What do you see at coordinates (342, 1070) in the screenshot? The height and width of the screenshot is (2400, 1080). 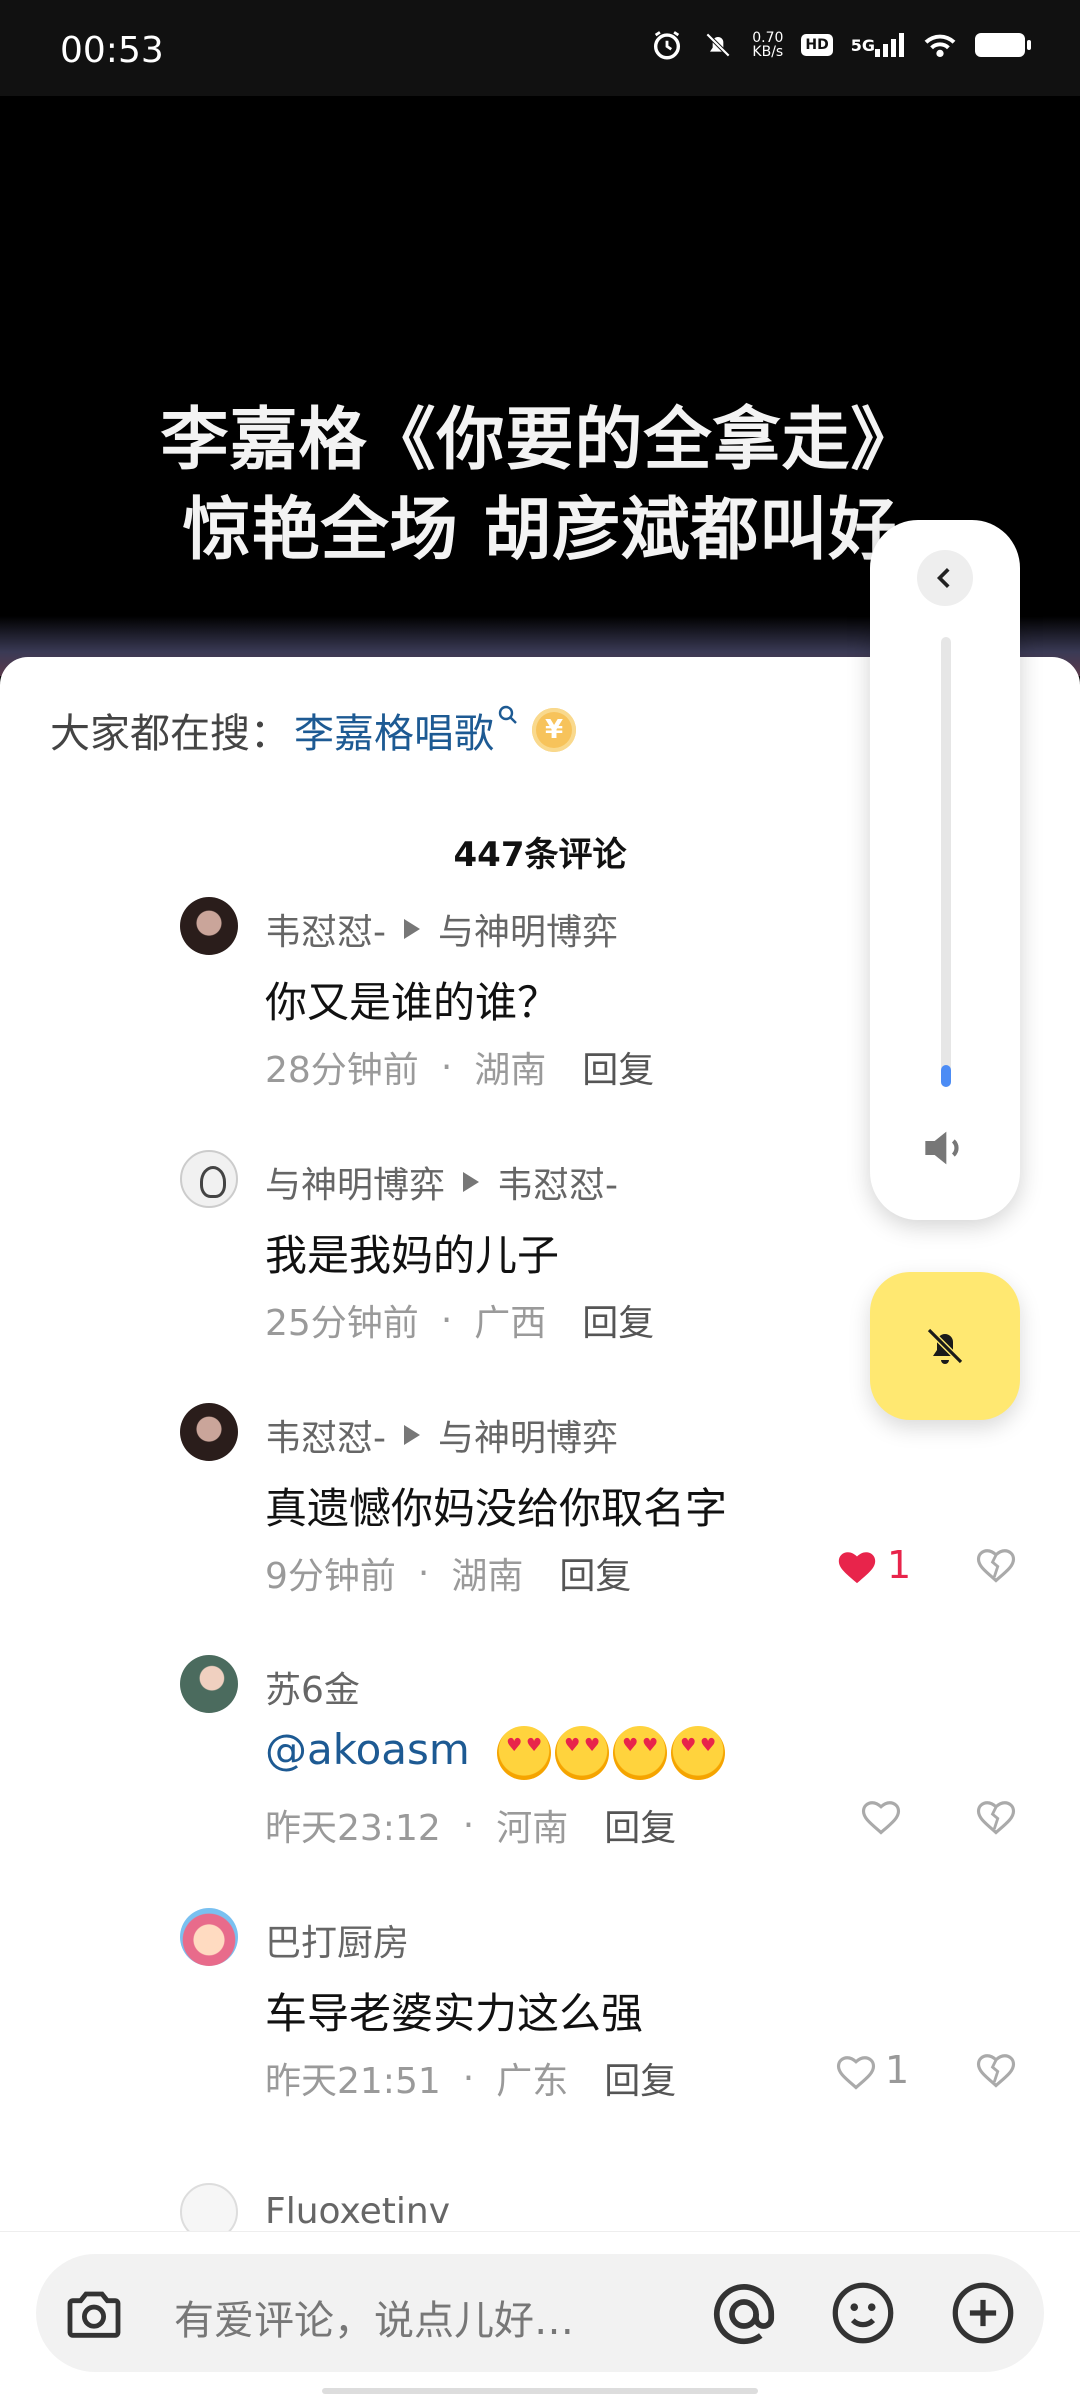 I see `comment-time: 28分钟前` at bounding box center [342, 1070].